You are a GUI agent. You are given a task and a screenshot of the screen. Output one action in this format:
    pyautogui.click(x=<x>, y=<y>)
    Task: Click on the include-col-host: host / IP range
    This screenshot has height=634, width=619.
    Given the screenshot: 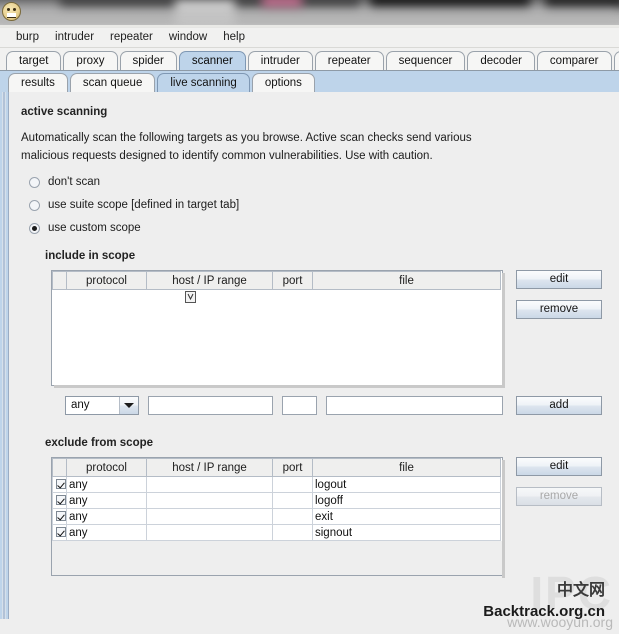 What is the action you would take?
    pyautogui.click(x=209, y=280)
    